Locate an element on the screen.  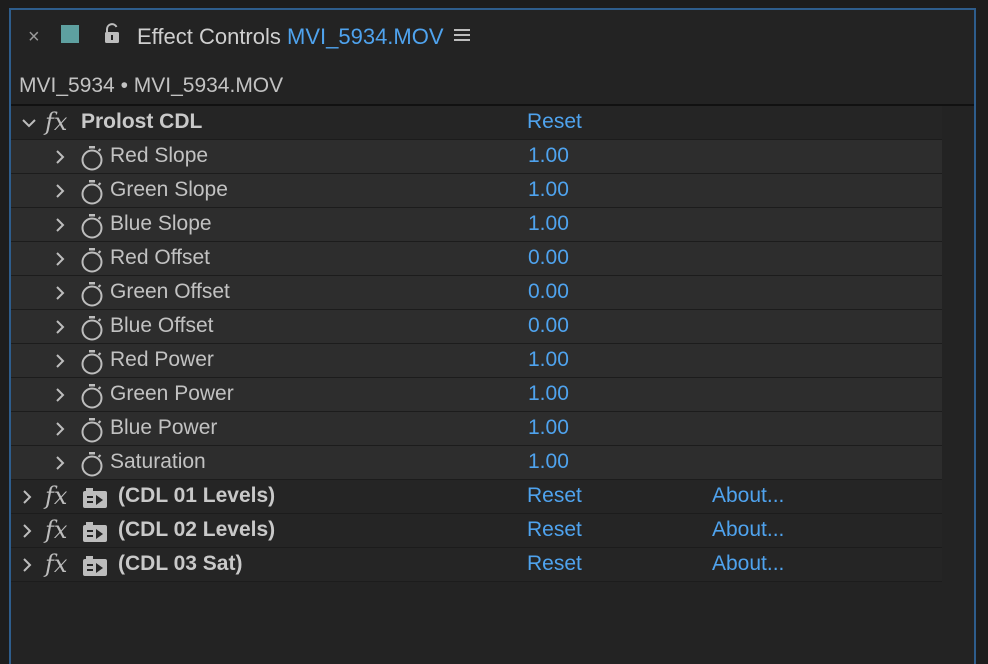
param-row: Blue Slope 1.00 is located at coordinates (476, 225).